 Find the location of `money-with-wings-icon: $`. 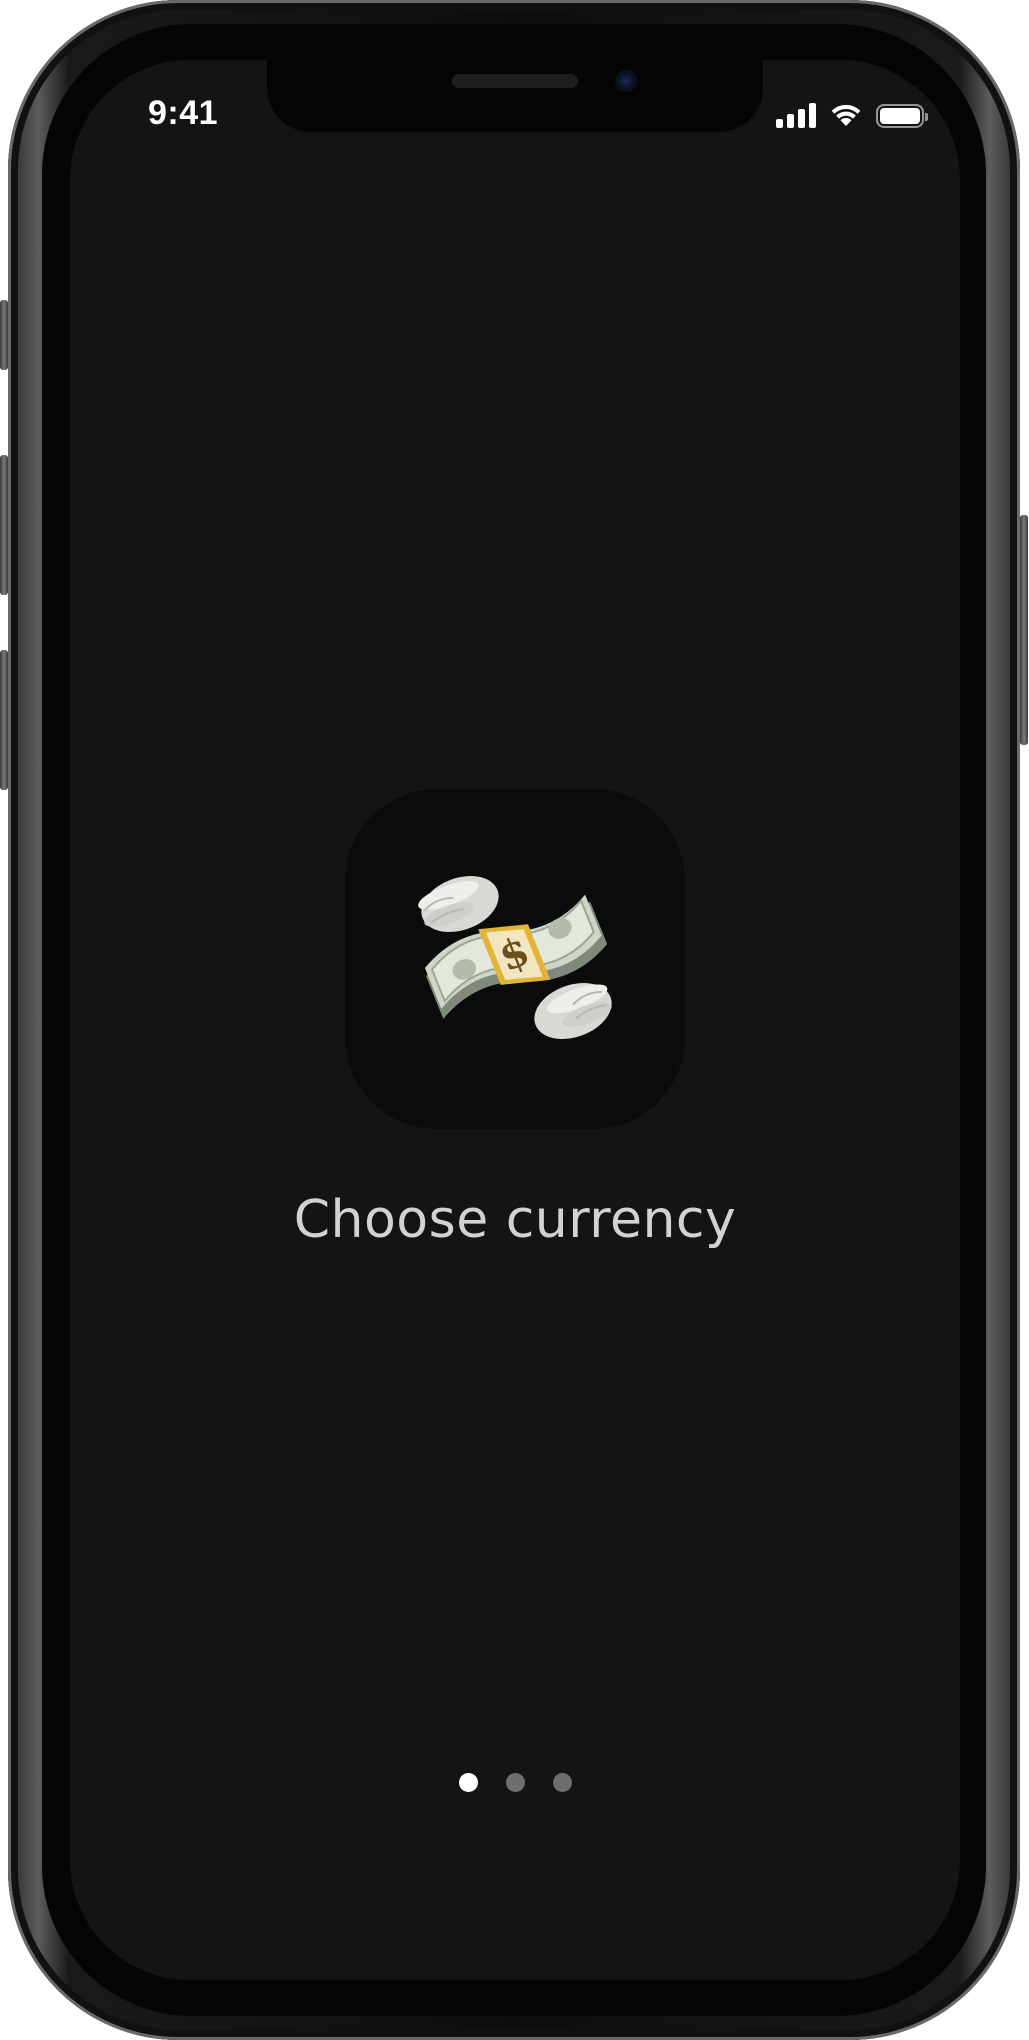

money-with-wings-icon: $ is located at coordinates (515, 959).